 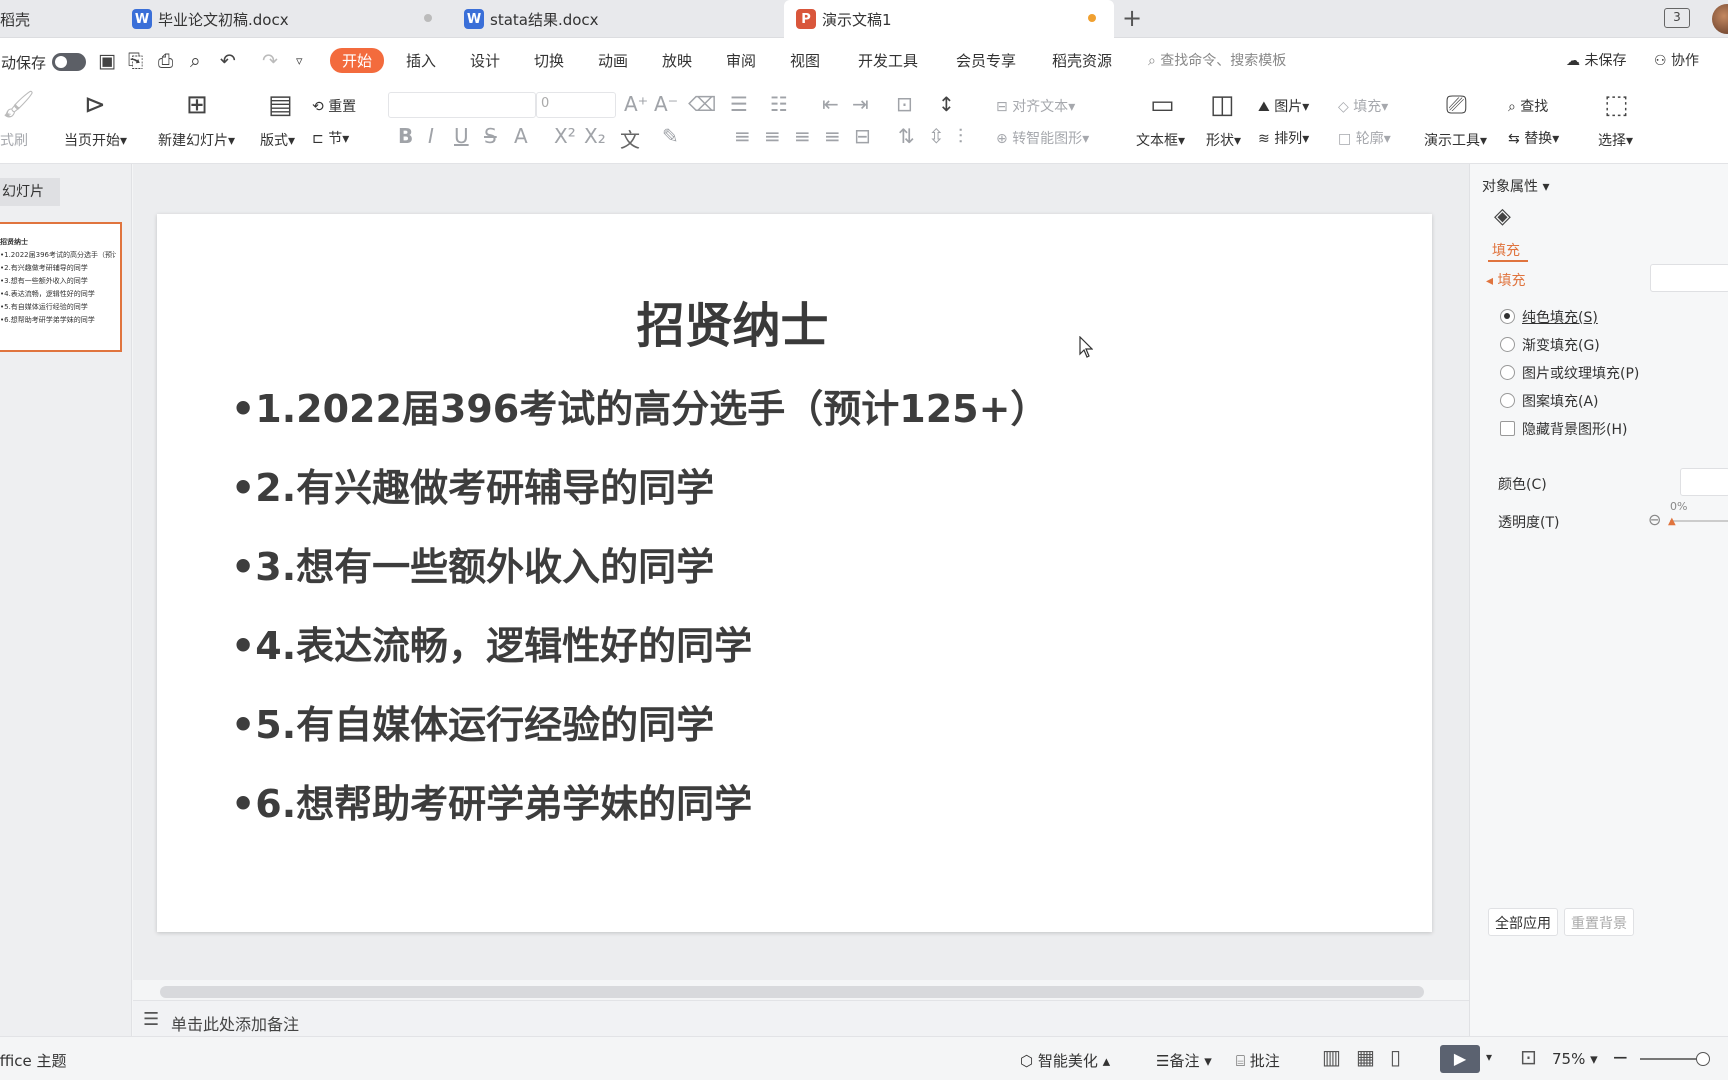 I want to click on pattern-fill-radio, so click(x=1507, y=400).